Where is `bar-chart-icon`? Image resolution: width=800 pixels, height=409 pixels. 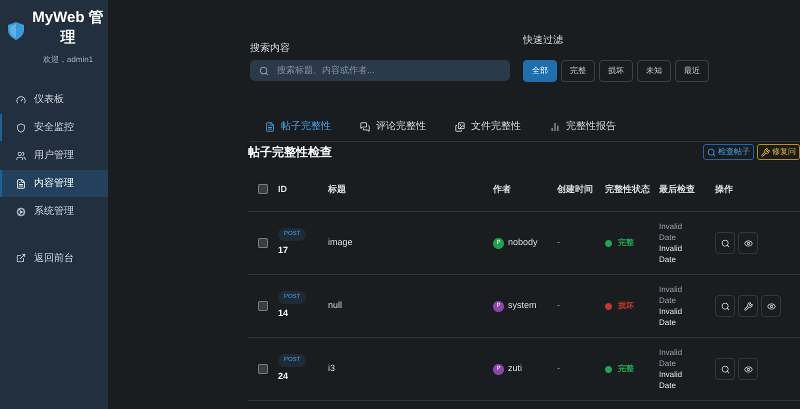
bar-chart-icon is located at coordinates (555, 127).